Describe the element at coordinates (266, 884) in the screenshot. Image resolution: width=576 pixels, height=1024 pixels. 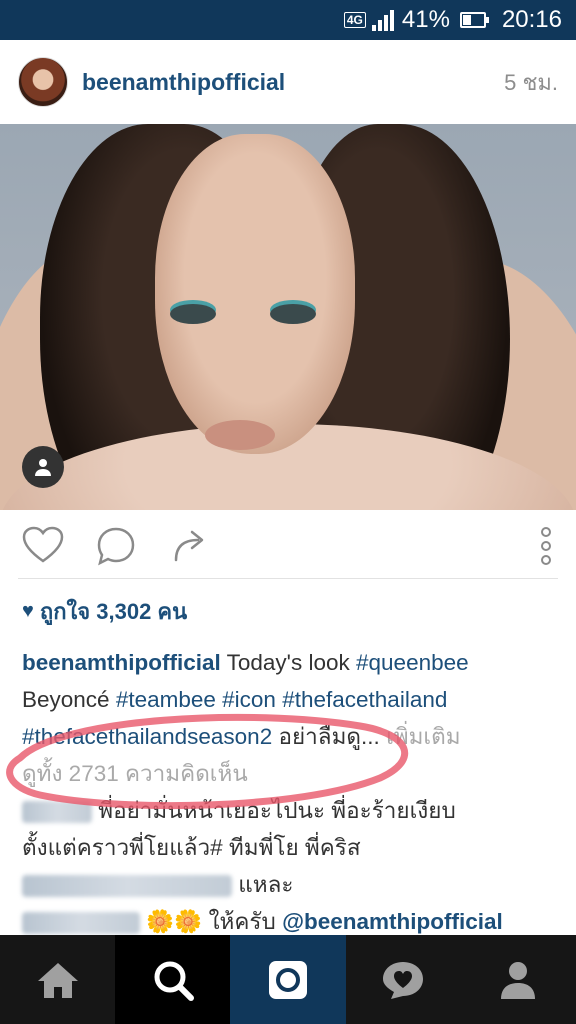
I see `comment-text: แหละ` at that location.